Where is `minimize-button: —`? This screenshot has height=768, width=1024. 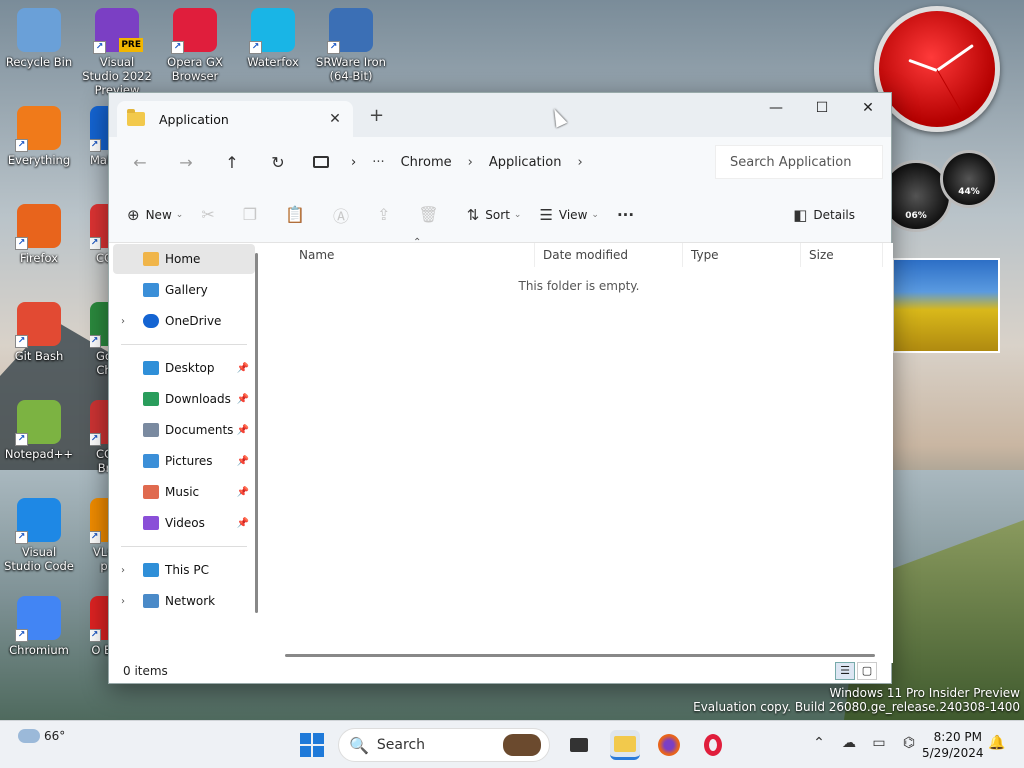 minimize-button: — is located at coordinates (776, 108).